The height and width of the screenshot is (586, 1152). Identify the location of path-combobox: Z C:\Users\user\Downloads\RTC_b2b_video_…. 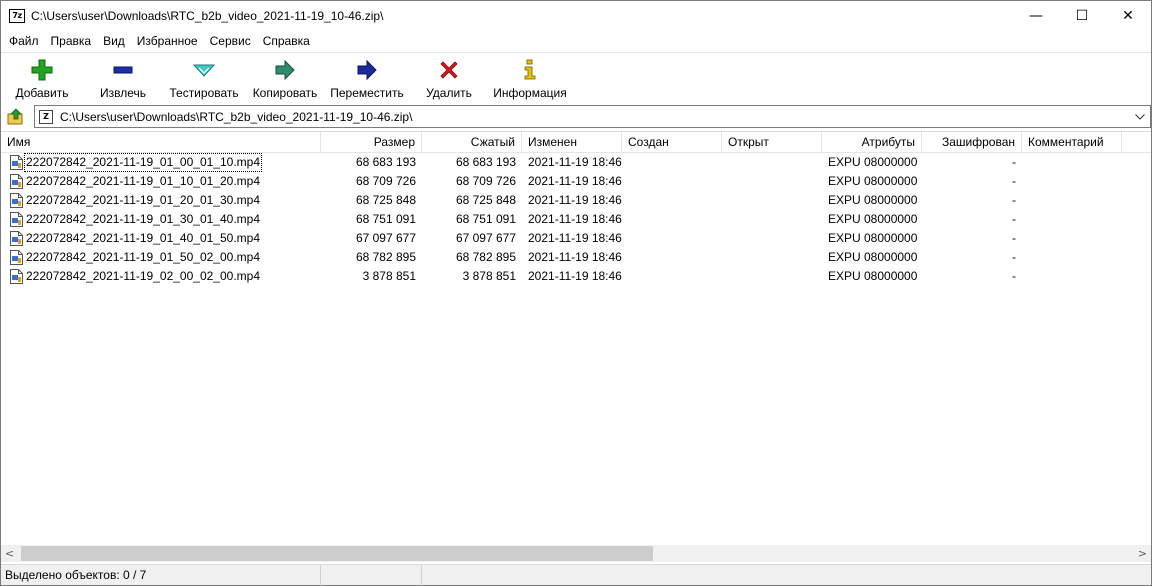
(592, 116).